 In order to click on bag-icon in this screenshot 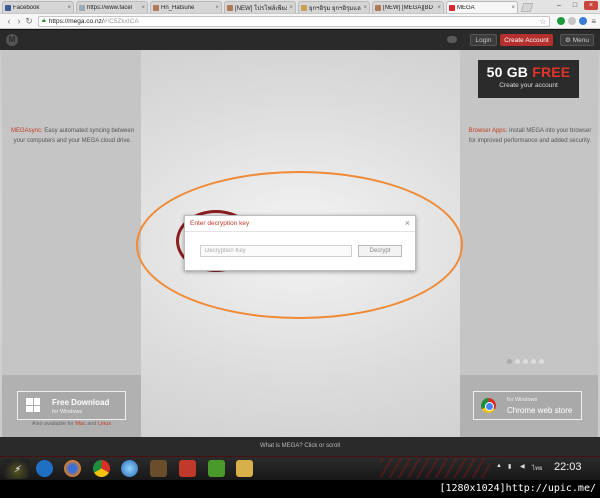, I will do `click(187, 468)`.